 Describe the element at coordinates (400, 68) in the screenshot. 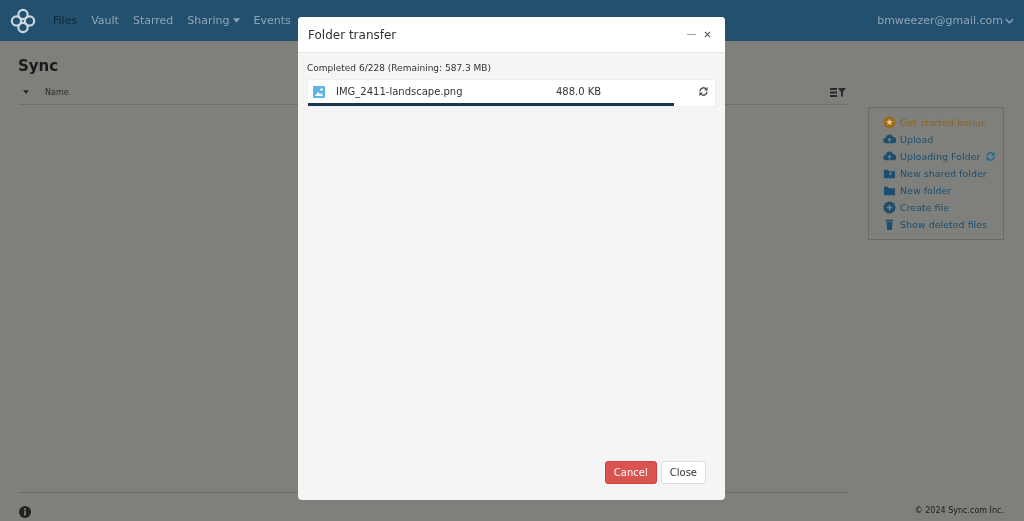

I see `transfer-status: Completed 6/228 (Remaining: 587.3 MB)` at that location.